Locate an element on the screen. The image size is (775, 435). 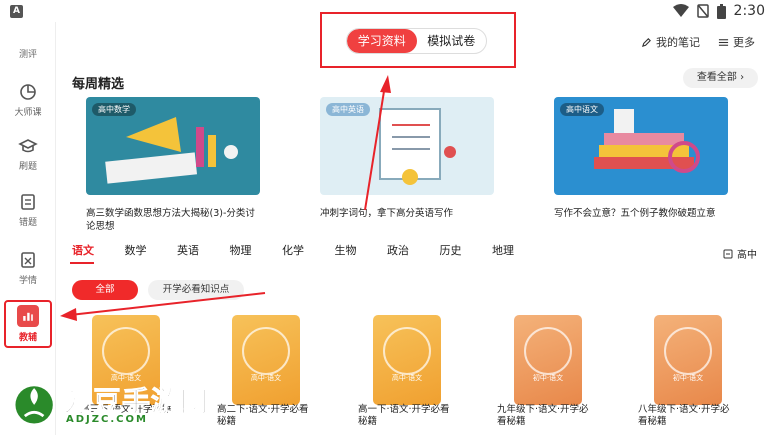
card-thumbnail: 高中语文 is located at coordinates (641, 146).